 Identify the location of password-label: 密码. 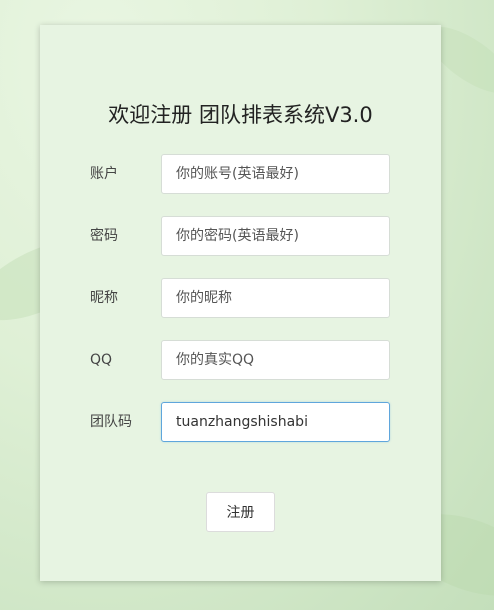
(104, 236).